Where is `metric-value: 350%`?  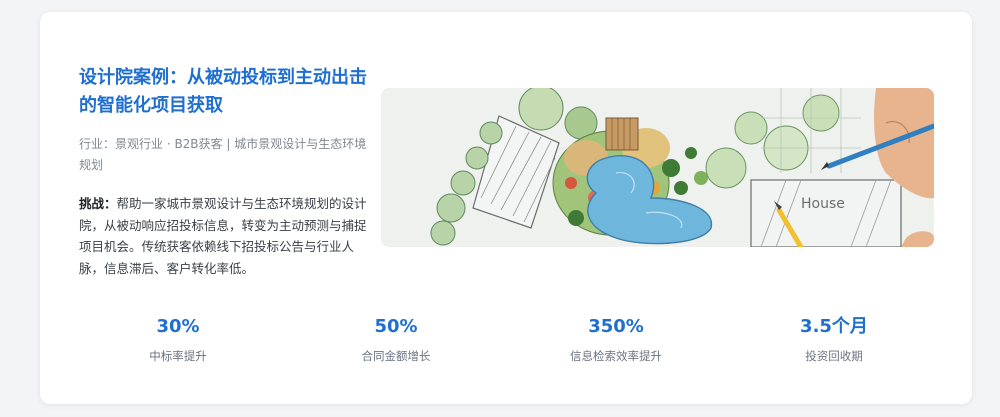 metric-value: 350% is located at coordinates (616, 326).